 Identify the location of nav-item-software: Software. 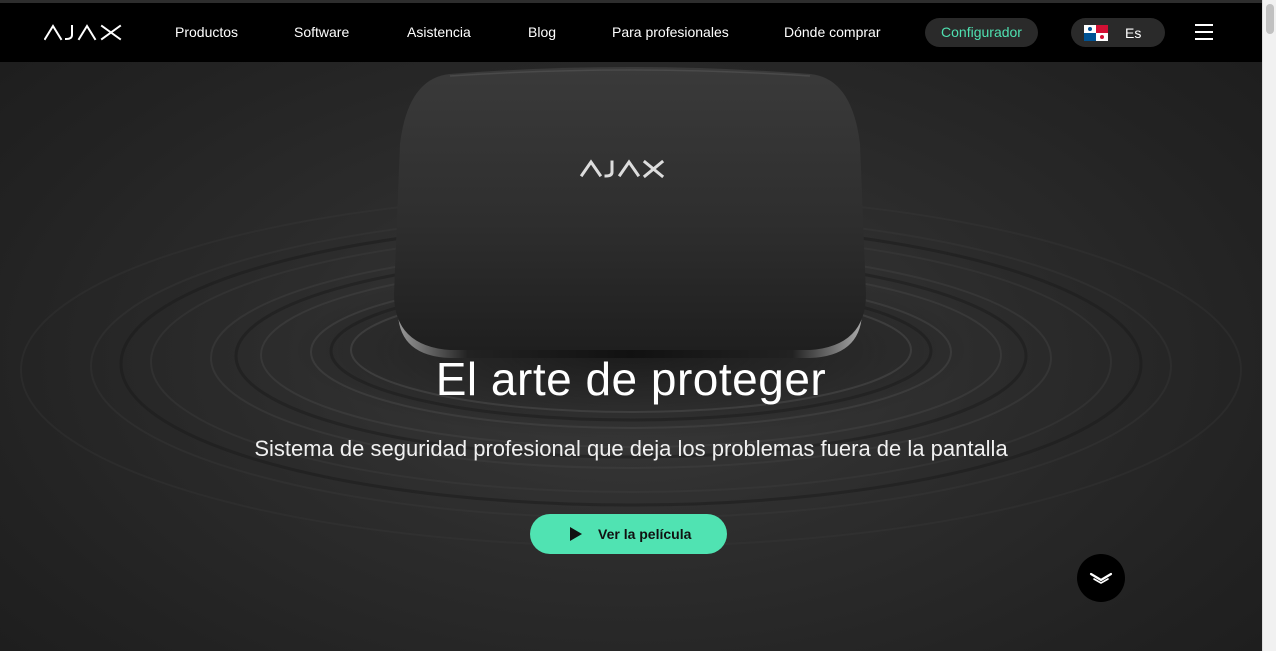
(321, 32).